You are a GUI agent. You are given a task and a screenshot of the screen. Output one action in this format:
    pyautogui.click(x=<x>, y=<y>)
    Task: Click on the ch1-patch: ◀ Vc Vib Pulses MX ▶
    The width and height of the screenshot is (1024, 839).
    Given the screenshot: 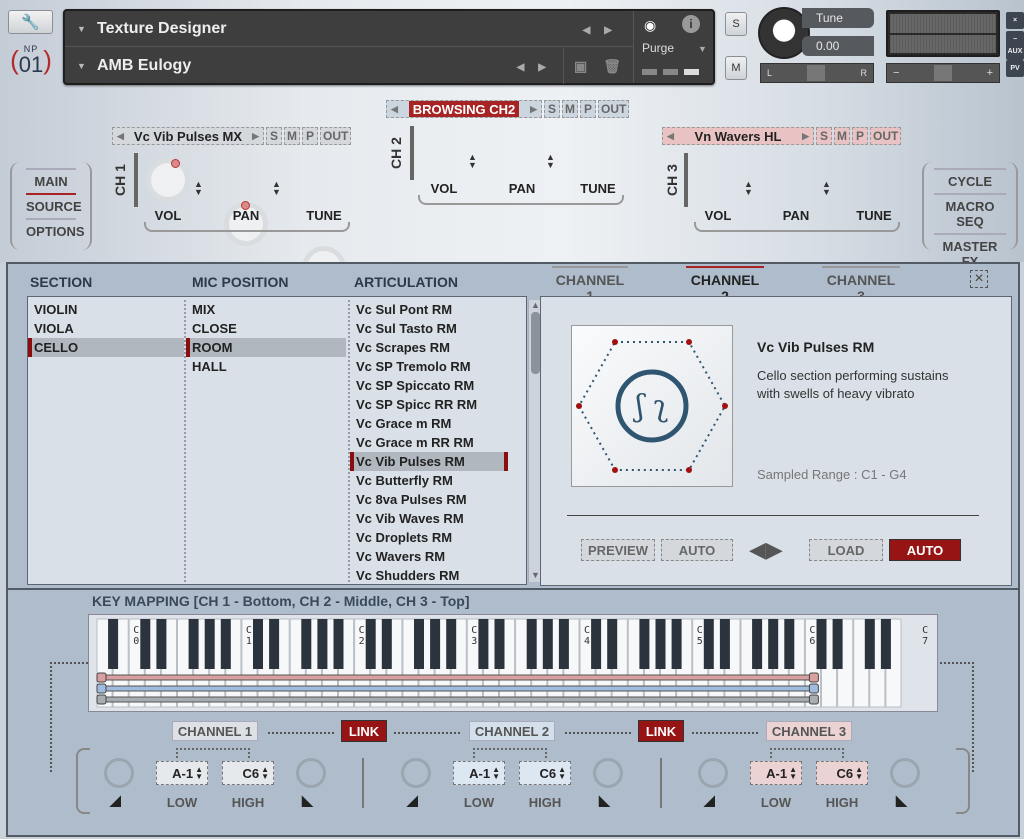 What is the action you would take?
    pyautogui.click(x=188, y=136)
    